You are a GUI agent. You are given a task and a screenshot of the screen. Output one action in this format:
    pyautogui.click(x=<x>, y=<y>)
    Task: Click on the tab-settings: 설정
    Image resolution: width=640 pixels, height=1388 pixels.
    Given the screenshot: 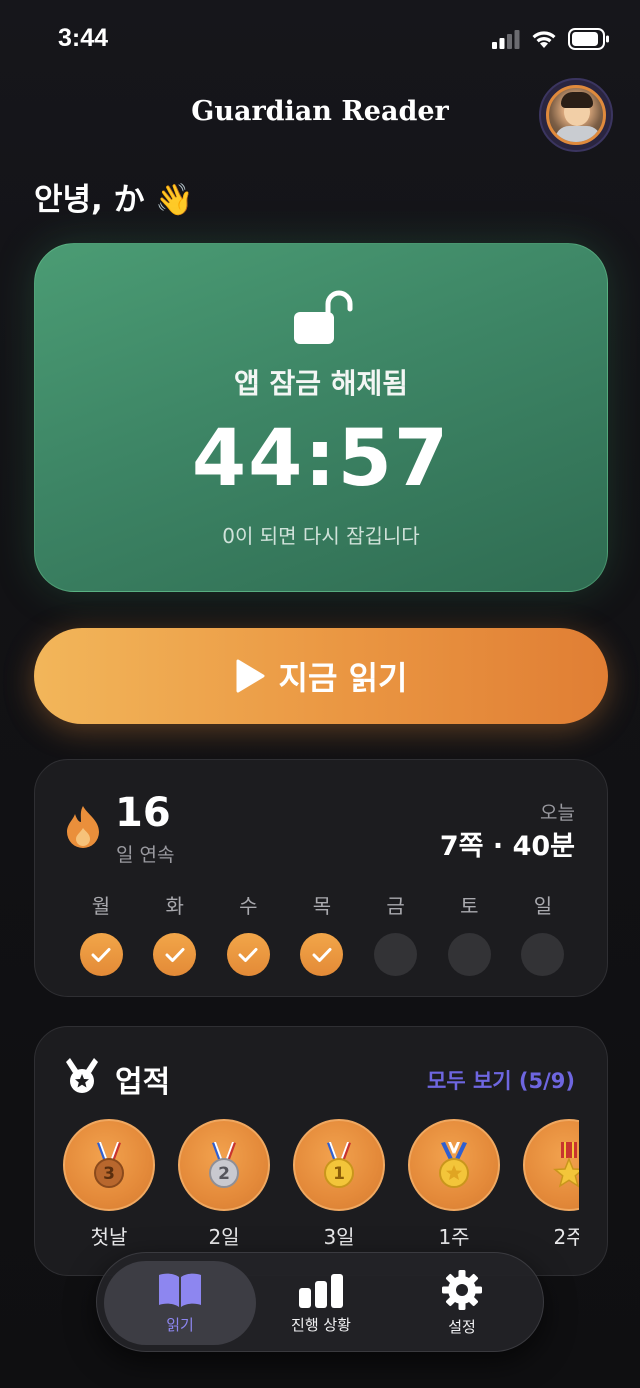 What is the action you would take?
    pyautogui.click(x=462, y=1303)
    